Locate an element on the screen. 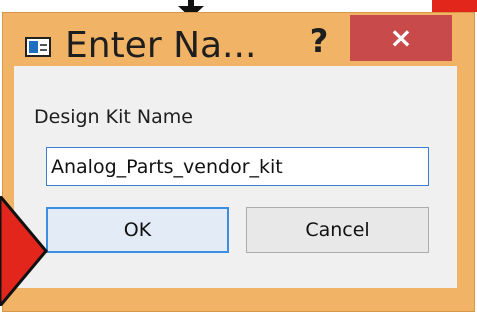  right-arrow-icon is located at coordinates (24, 251).